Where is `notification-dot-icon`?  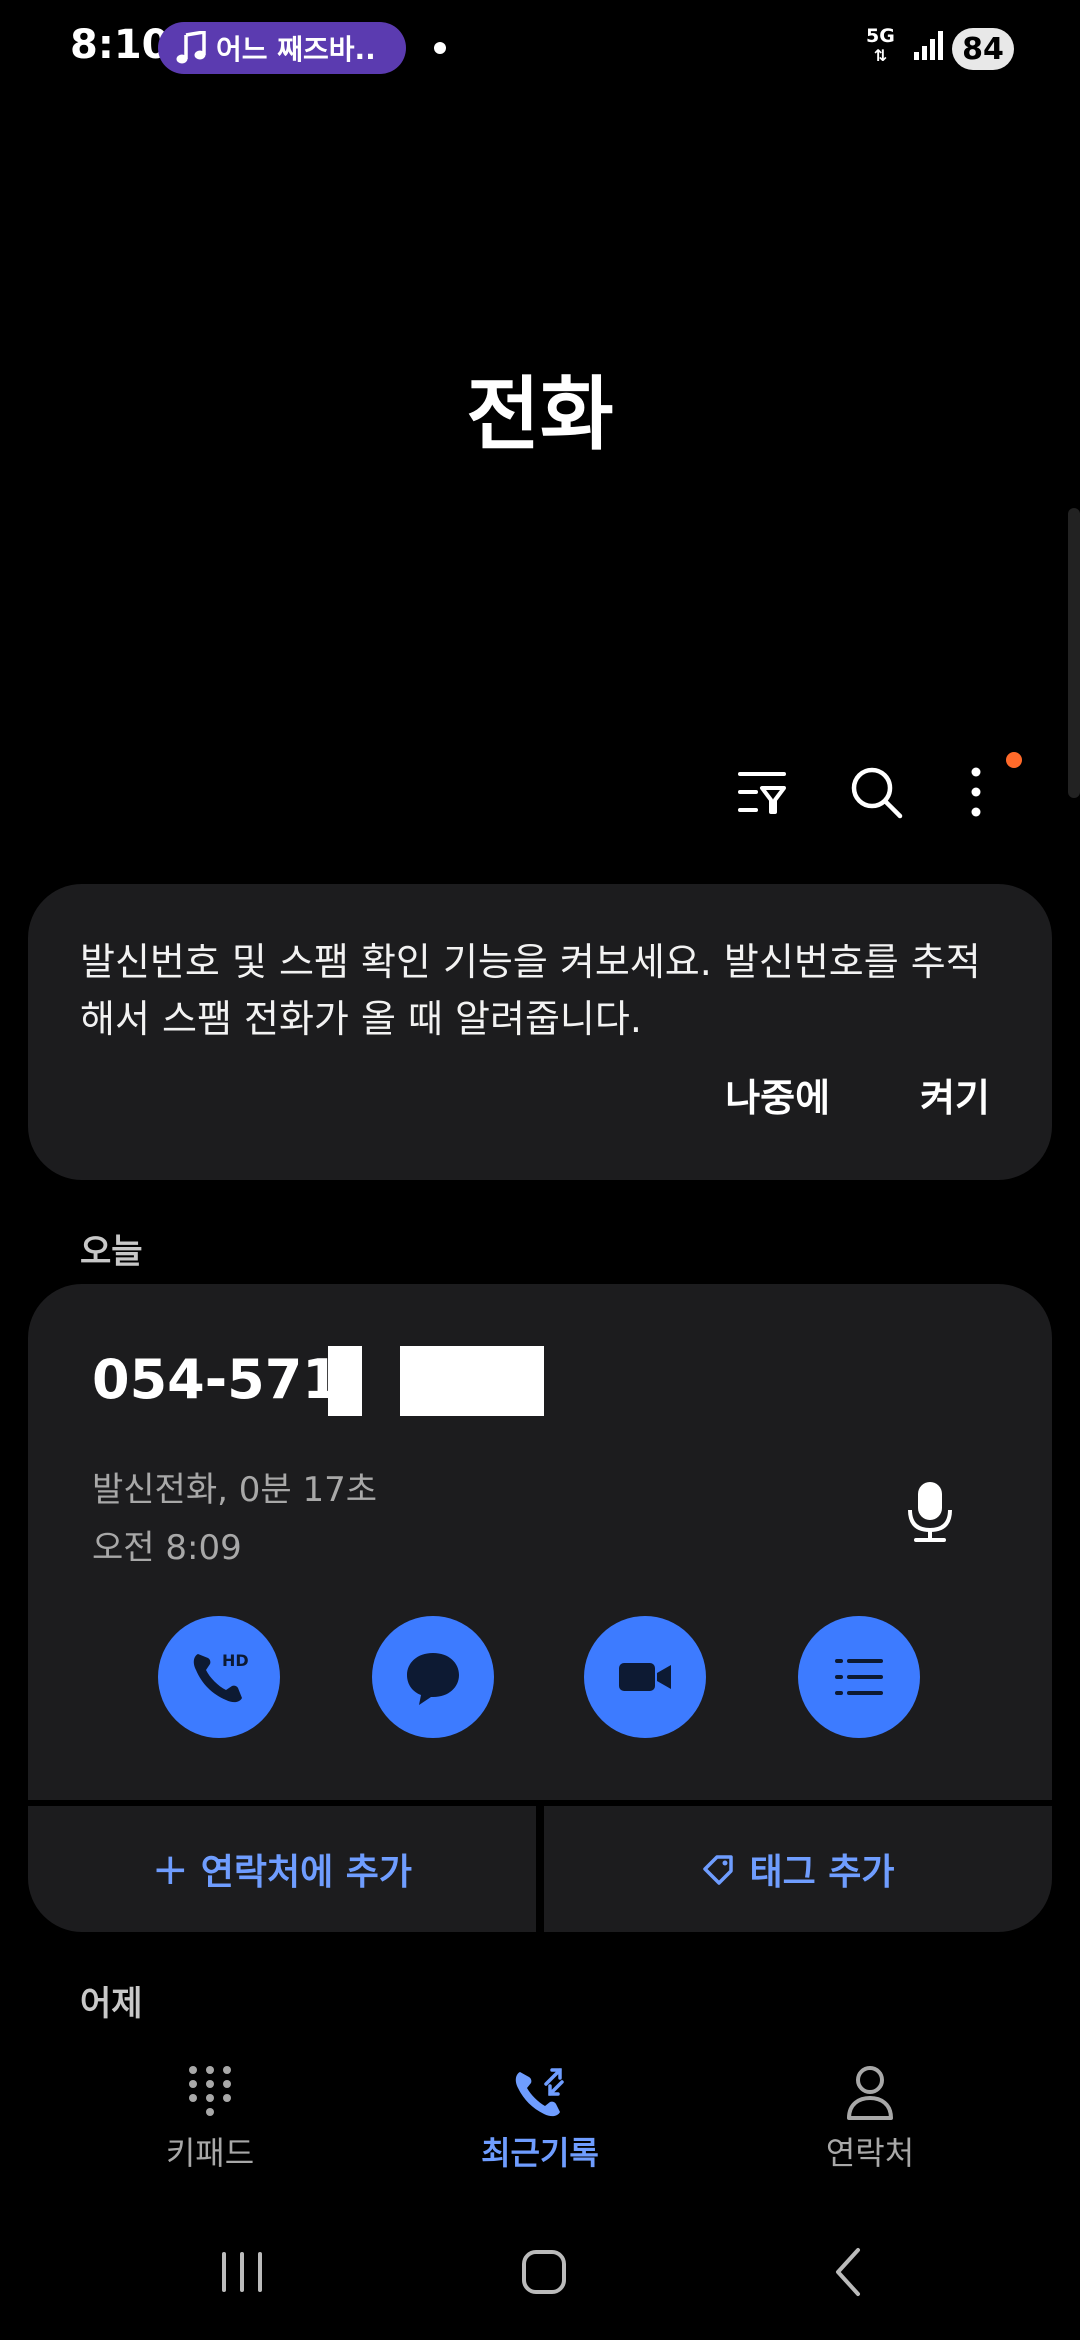
notification-dot-icon is located at coordinates (440, 48).